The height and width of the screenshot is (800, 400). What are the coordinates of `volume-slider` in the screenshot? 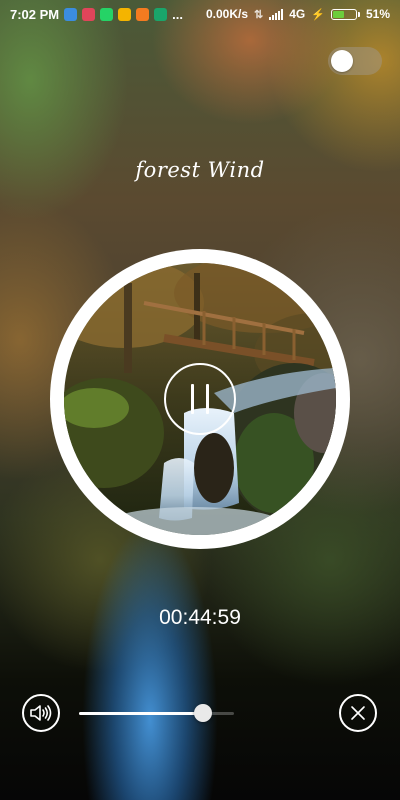 It's located at (156, 713).